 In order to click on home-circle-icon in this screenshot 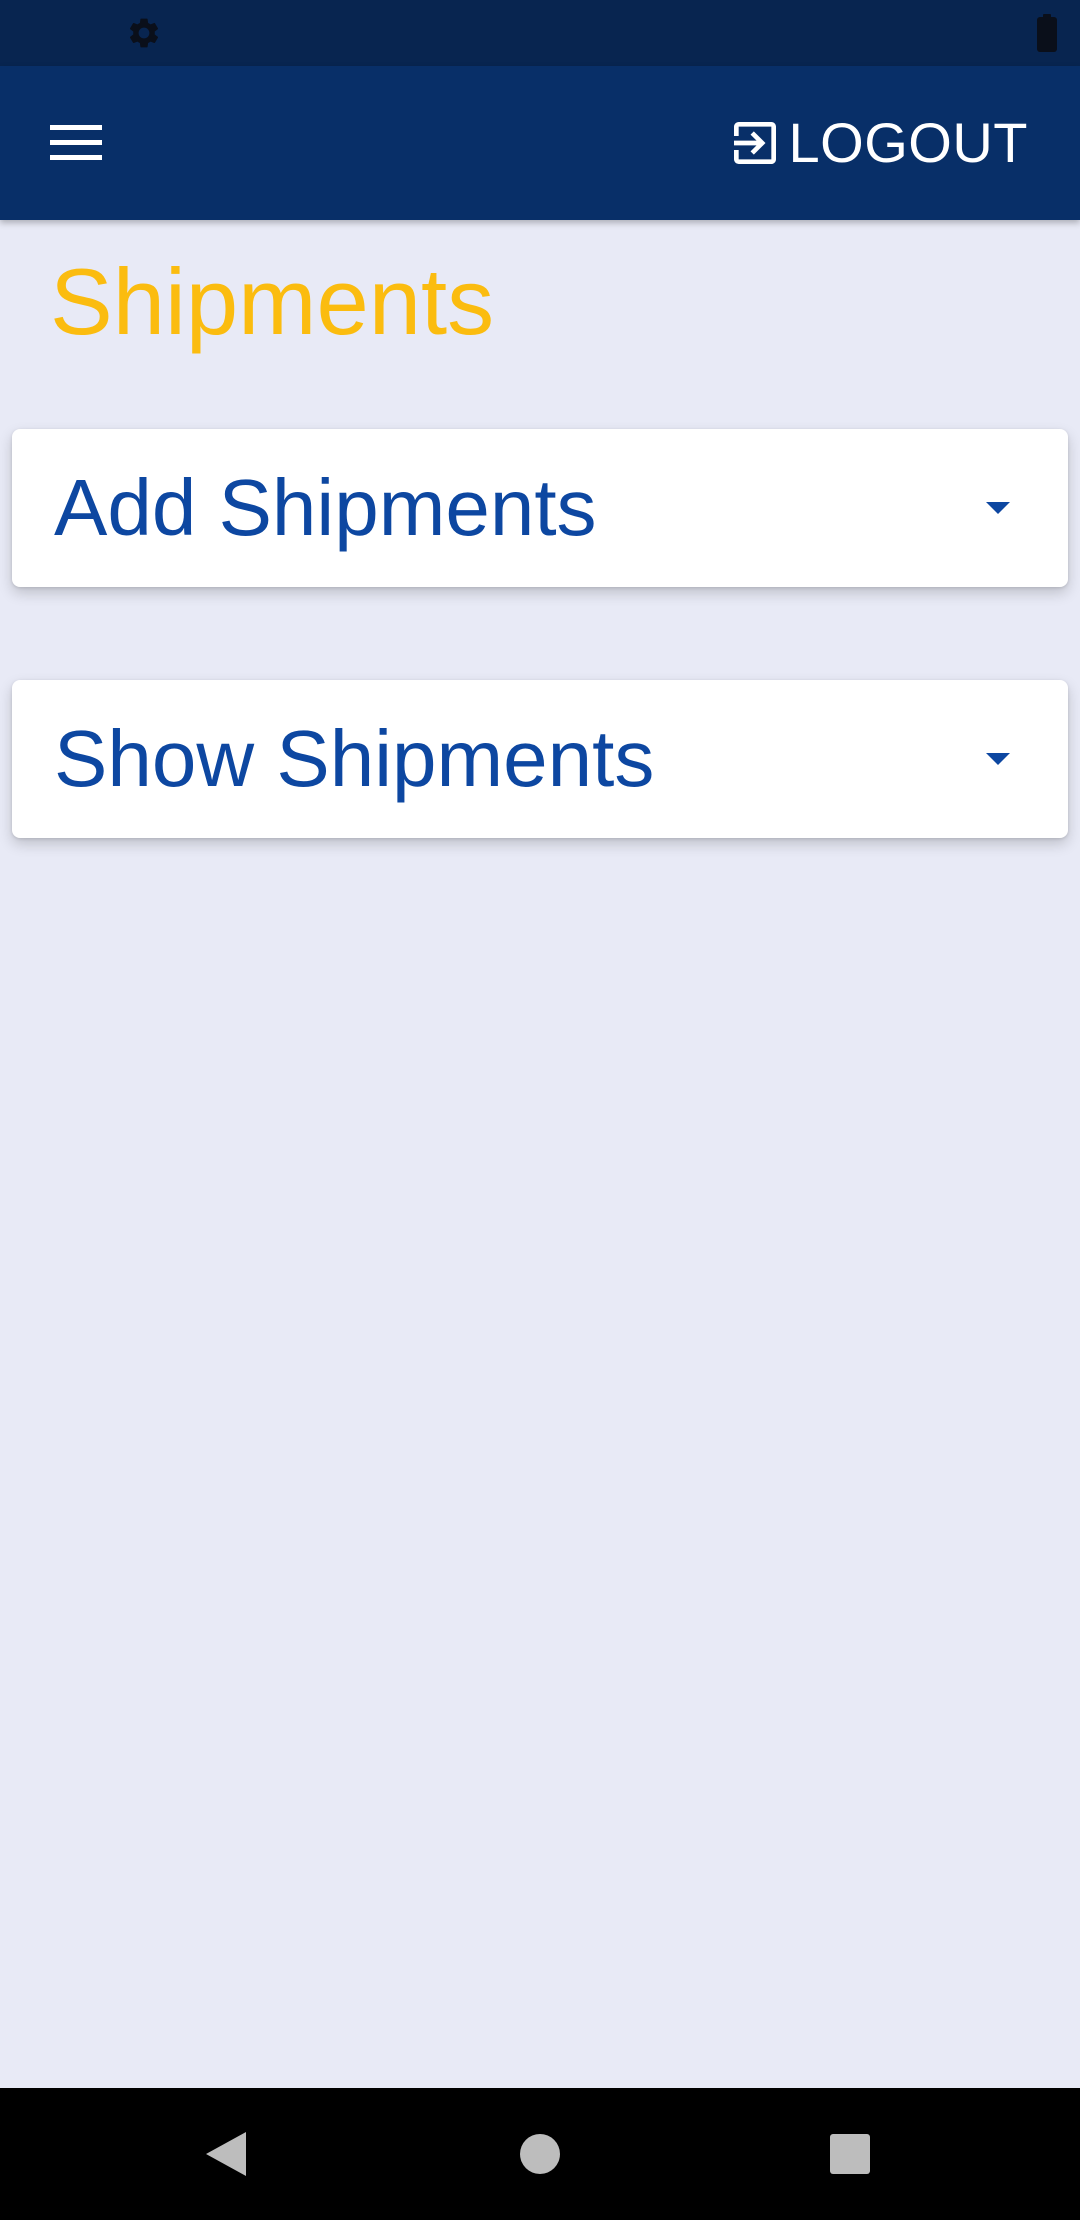, I will do `click(540, 2154)`.